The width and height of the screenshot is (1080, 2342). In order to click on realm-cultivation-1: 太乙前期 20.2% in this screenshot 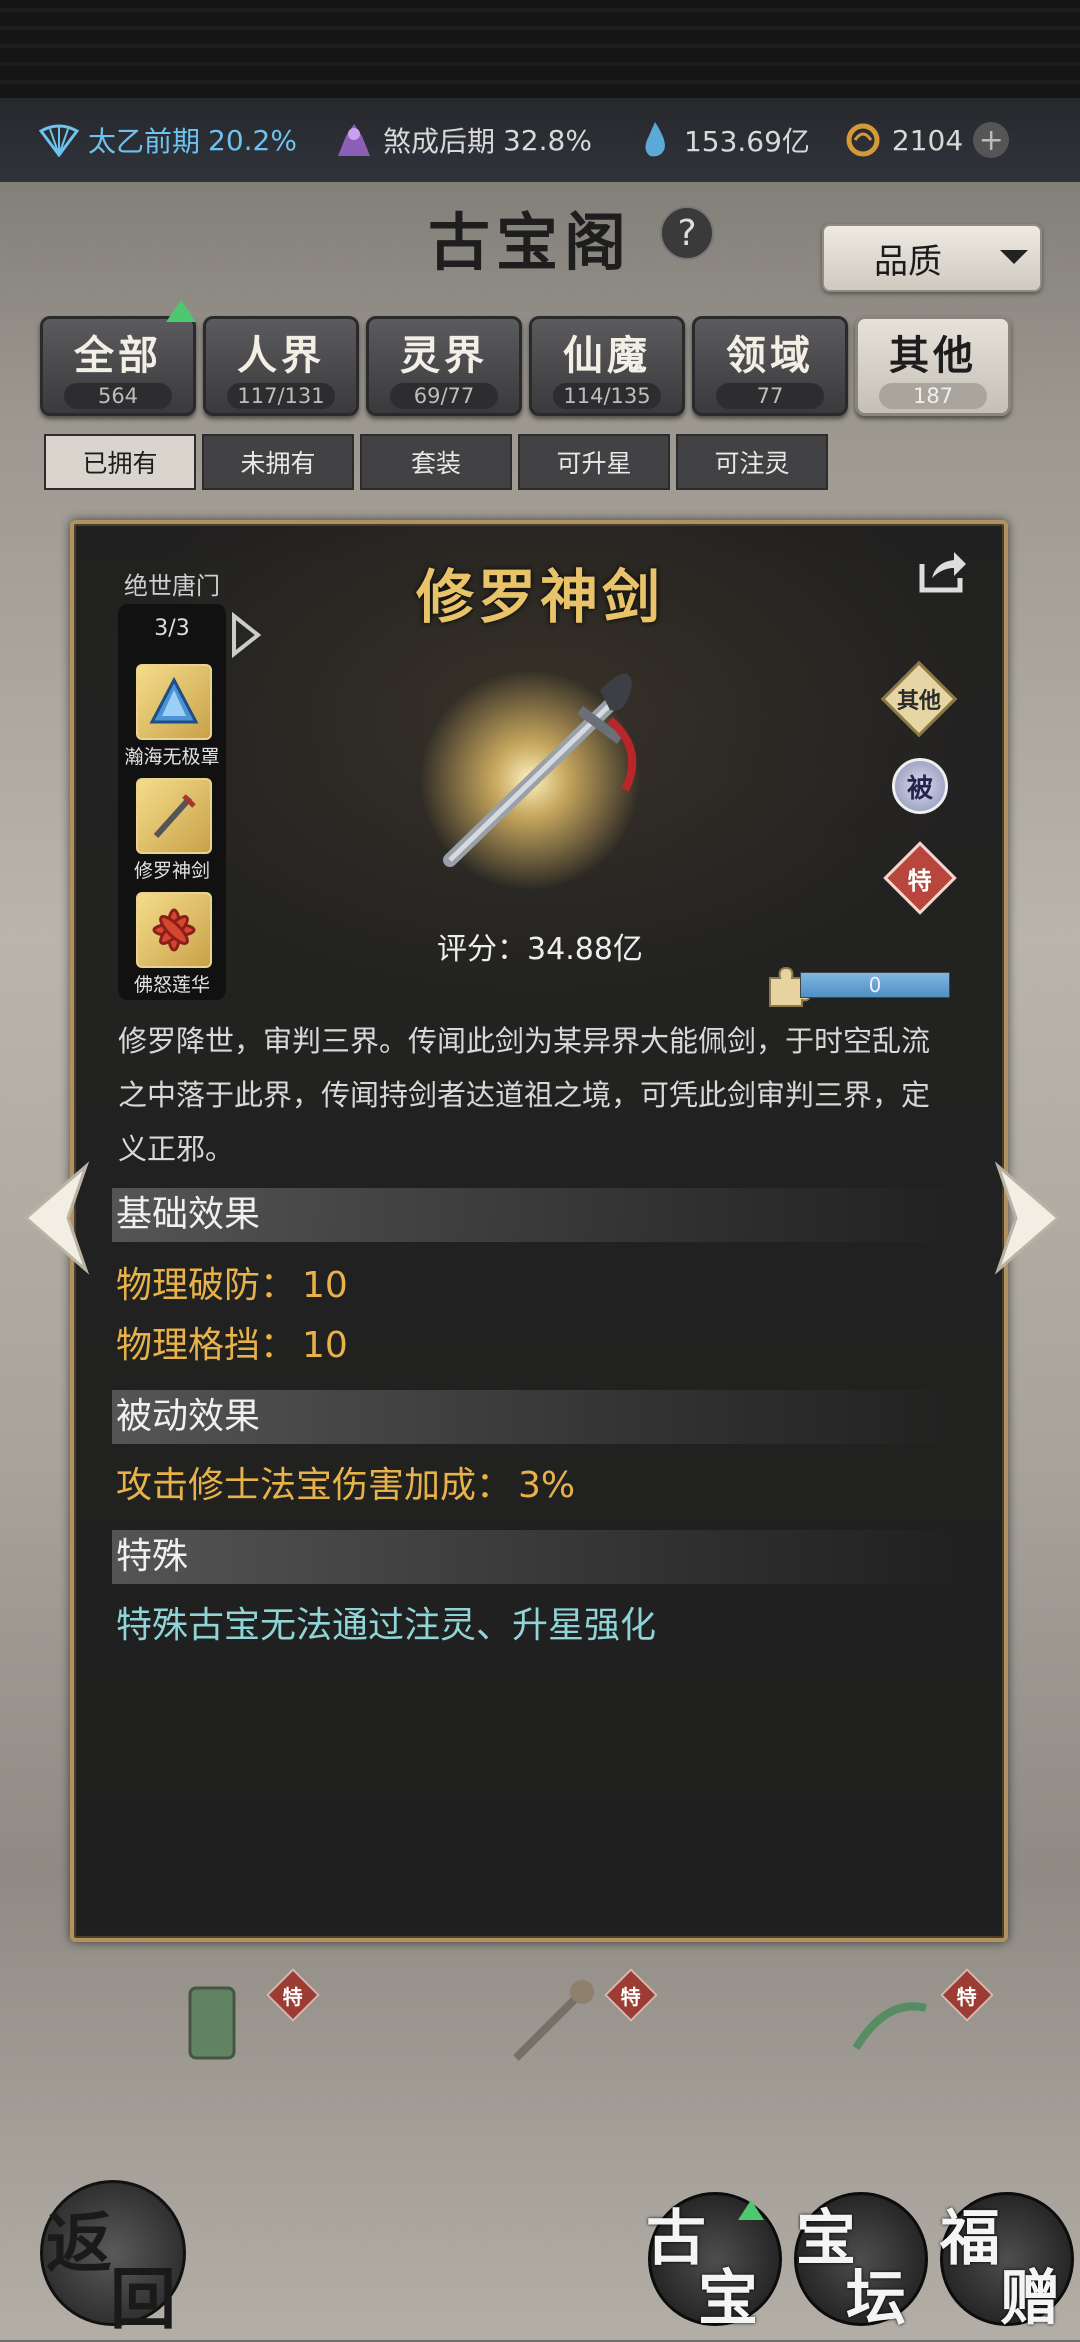, I will do `click(167, 140)`.